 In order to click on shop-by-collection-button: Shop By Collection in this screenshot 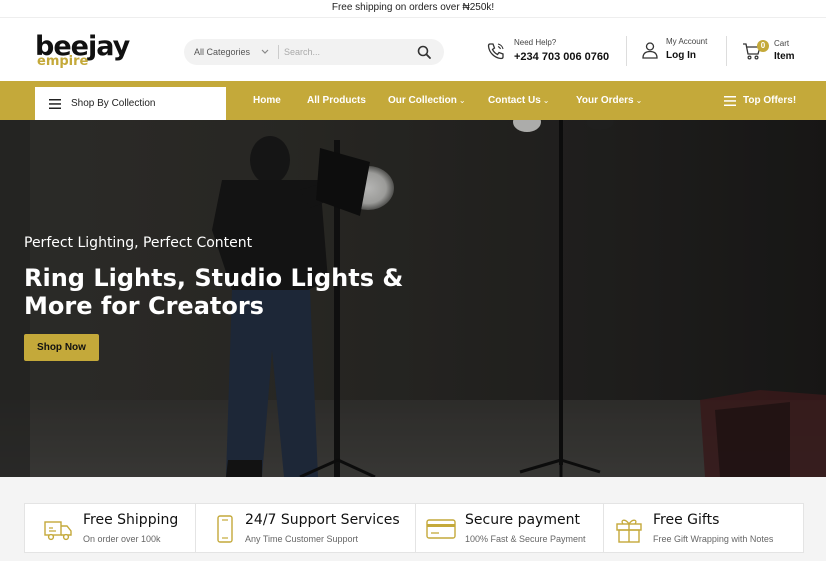, I will do `click(130, 103)`.